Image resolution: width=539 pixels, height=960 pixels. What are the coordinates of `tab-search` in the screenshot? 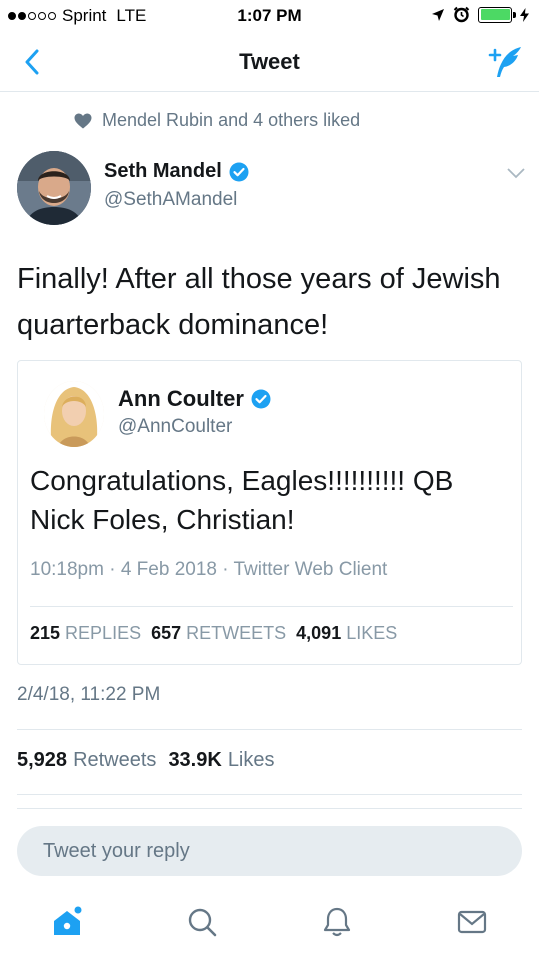 It's located at (202, 922).